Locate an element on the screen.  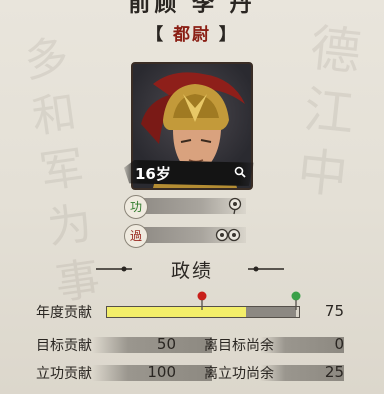
merit-token-icon is located at coordinates (235, 206).